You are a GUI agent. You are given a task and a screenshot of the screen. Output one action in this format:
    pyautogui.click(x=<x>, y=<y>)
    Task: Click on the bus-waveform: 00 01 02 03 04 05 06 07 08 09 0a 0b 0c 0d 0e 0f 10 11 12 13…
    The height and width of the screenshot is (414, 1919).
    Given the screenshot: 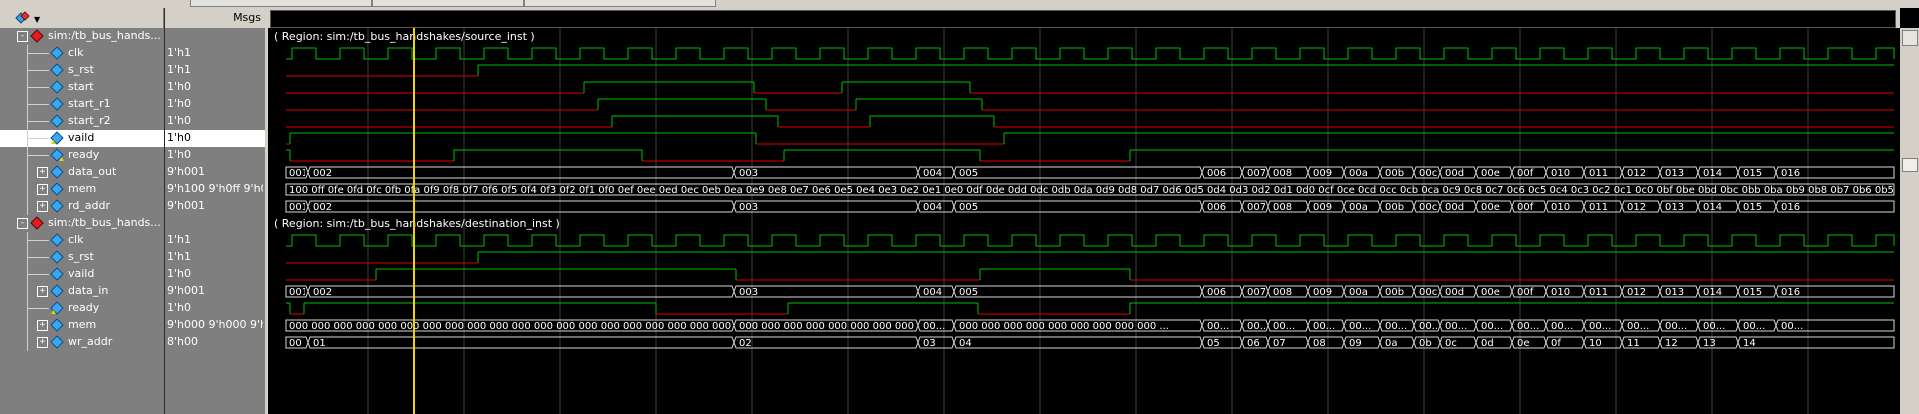 What is the action you would take?
    pyautogui.click(x=1090, y=342)
    